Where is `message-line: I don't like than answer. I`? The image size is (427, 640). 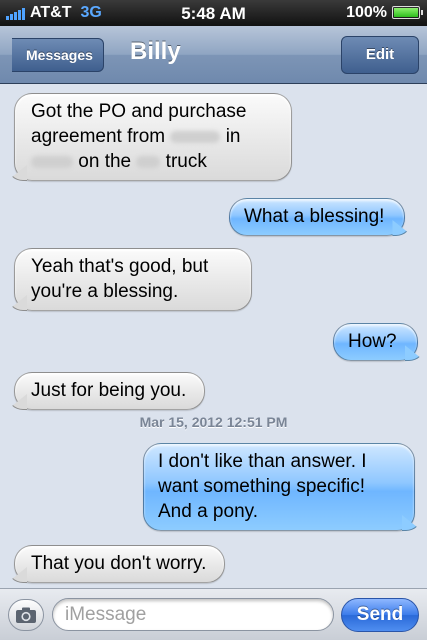 message-line: I don't like than answer. I is located at coordinates (262, 461).